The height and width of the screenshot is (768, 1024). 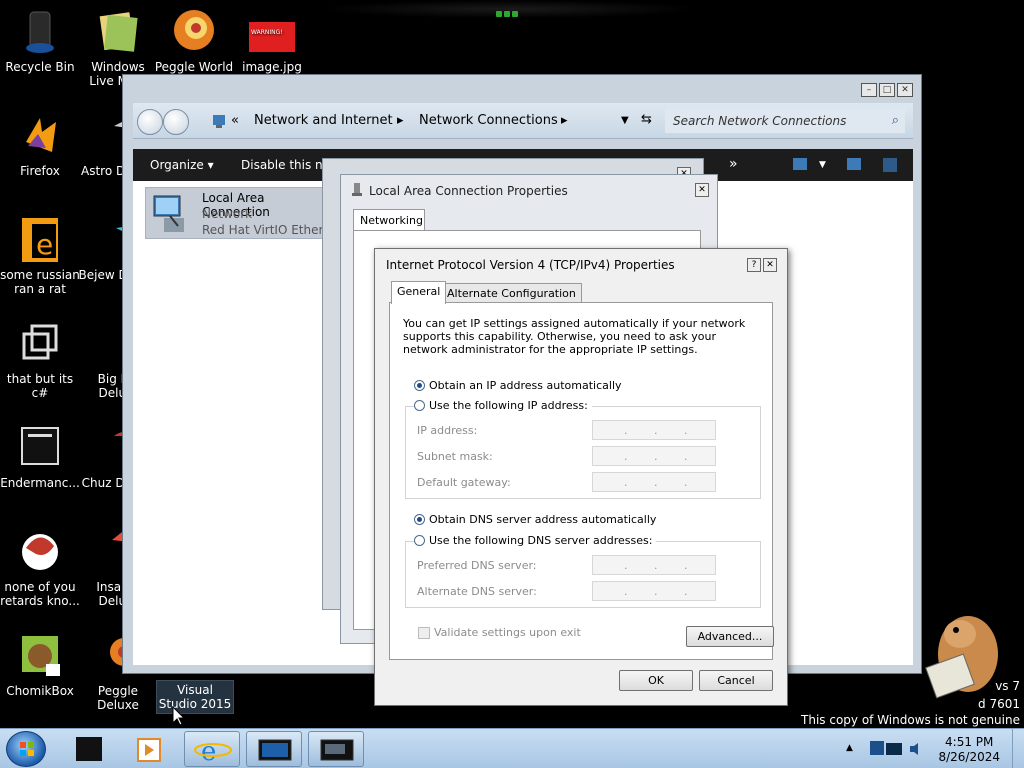 I want to click on watermark-genuine-notice: This copy of Windows is not genuine, so click(x=910, y=720).